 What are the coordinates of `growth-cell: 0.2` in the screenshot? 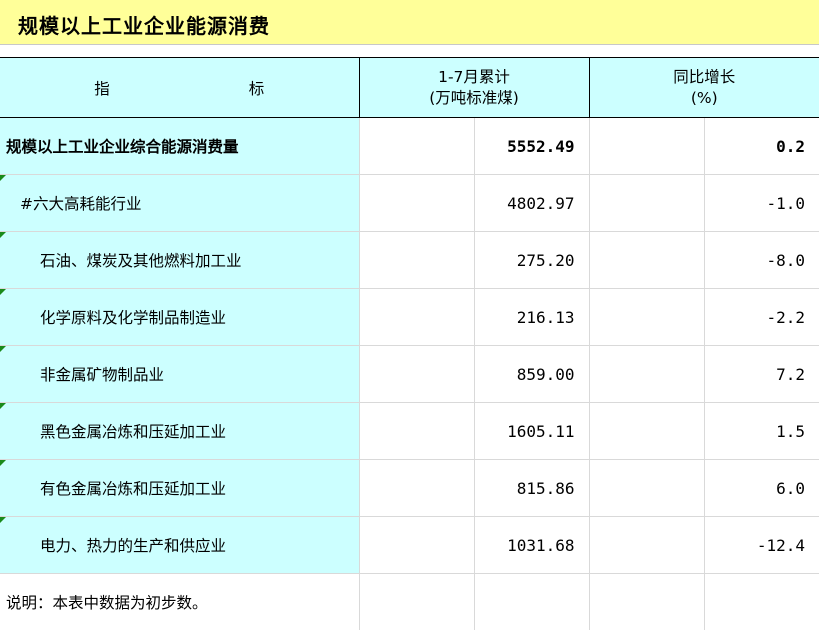 It's located at (761, 146).